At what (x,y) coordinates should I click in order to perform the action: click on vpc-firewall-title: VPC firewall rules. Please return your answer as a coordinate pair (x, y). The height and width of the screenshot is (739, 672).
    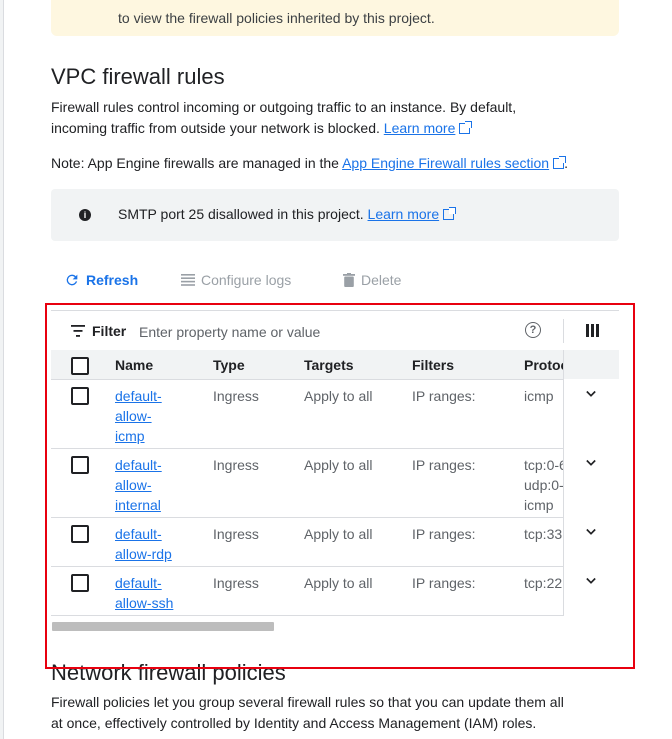
    Looking at the image, I should click on (138, 76).